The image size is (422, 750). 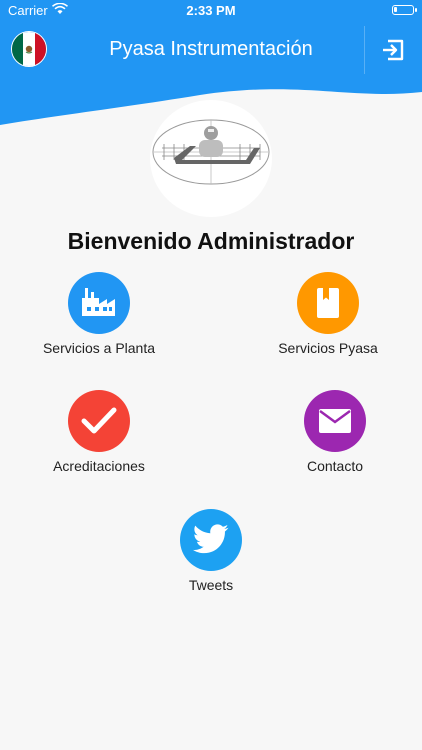 What do you see at coordinates (328, 348) in the screenshot?
I see `menu-label: Servicios Pyasa` at bounding box center [328, 348].